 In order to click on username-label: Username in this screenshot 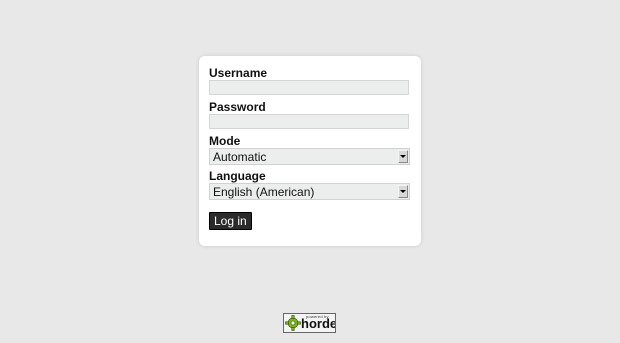, I will do `click(238, 73)`.